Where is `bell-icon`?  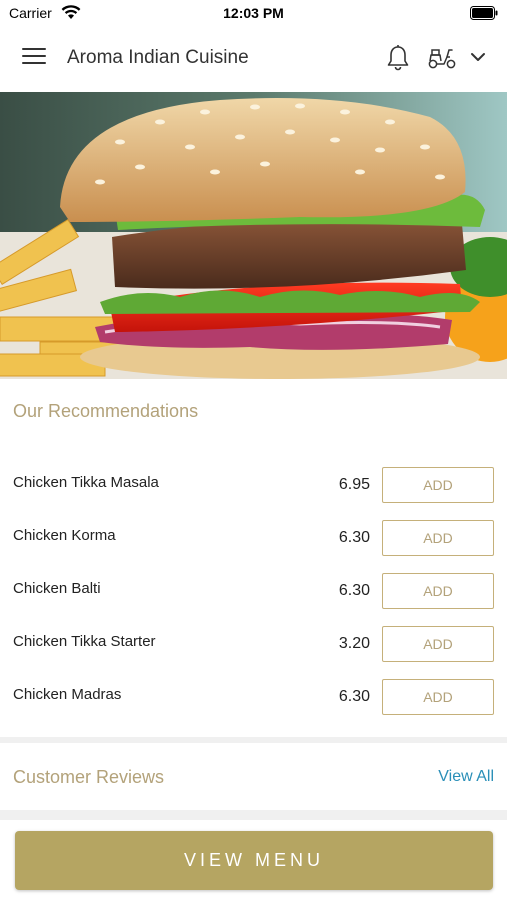
bell-icon is located at coordinates (398, 58).